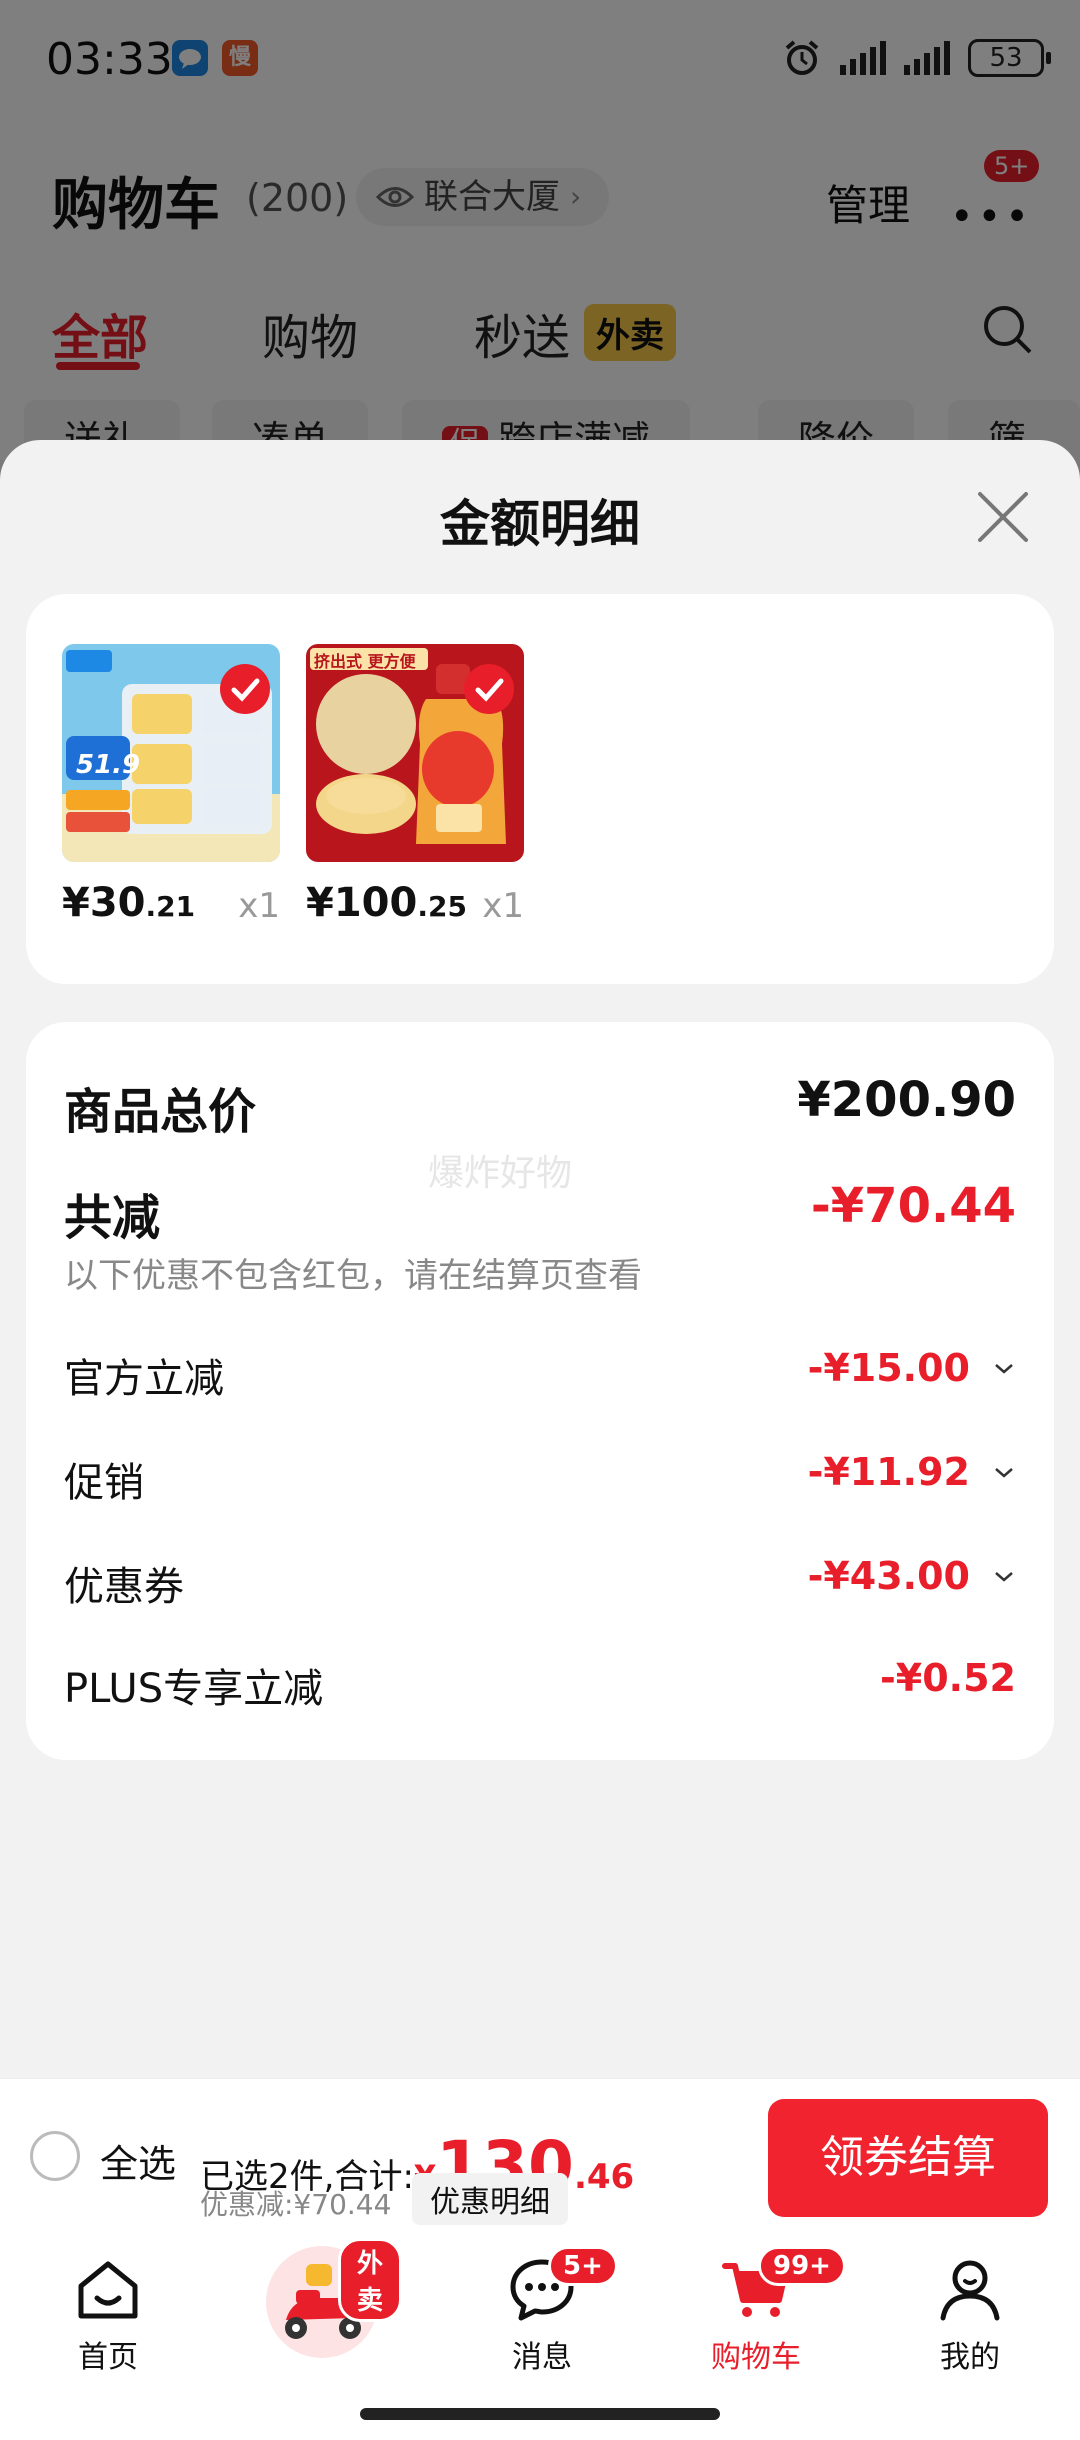 The height and width of the screenshot is (2440, 1080). Describe the element at coordinates (888, 1368) in the screenshot. I see `discount-value: -¥15.00` at that location.